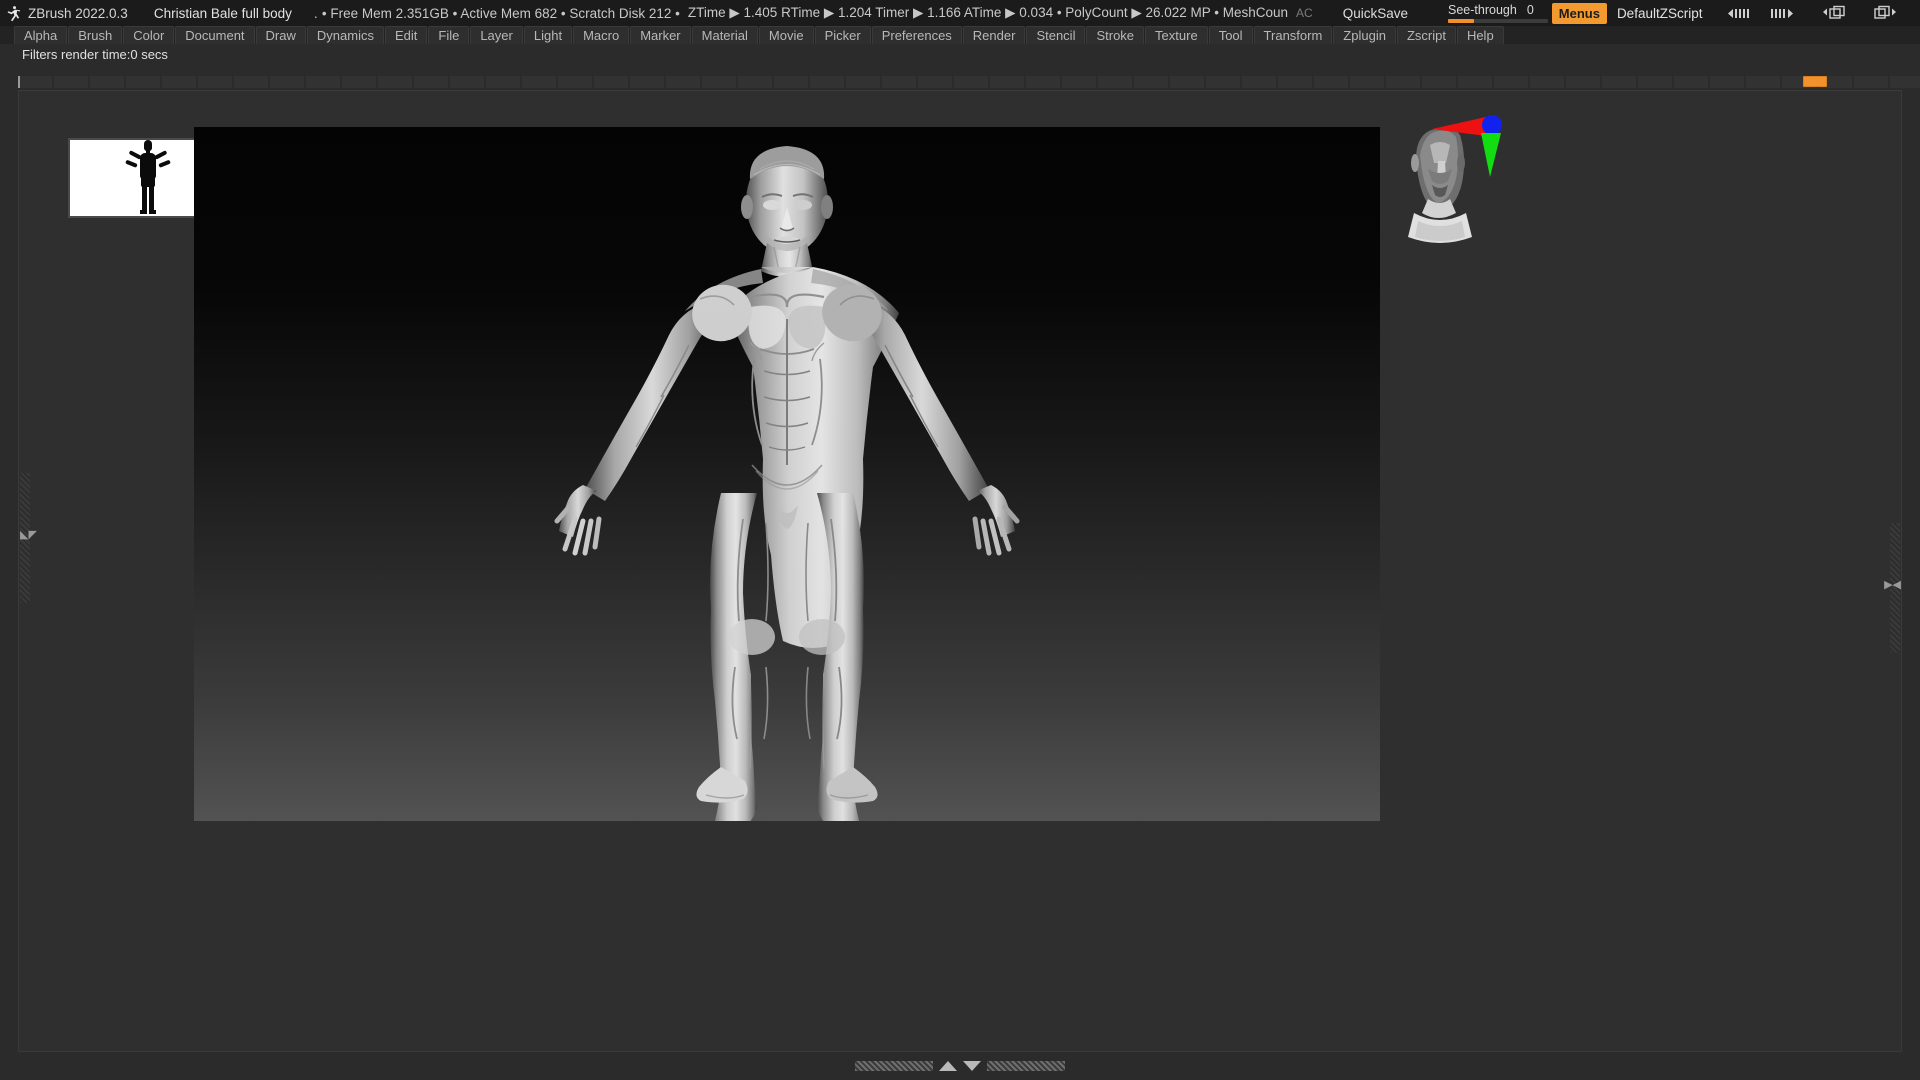  I want to click on menu-item-zscript: Zscript, so click(1426, 35).